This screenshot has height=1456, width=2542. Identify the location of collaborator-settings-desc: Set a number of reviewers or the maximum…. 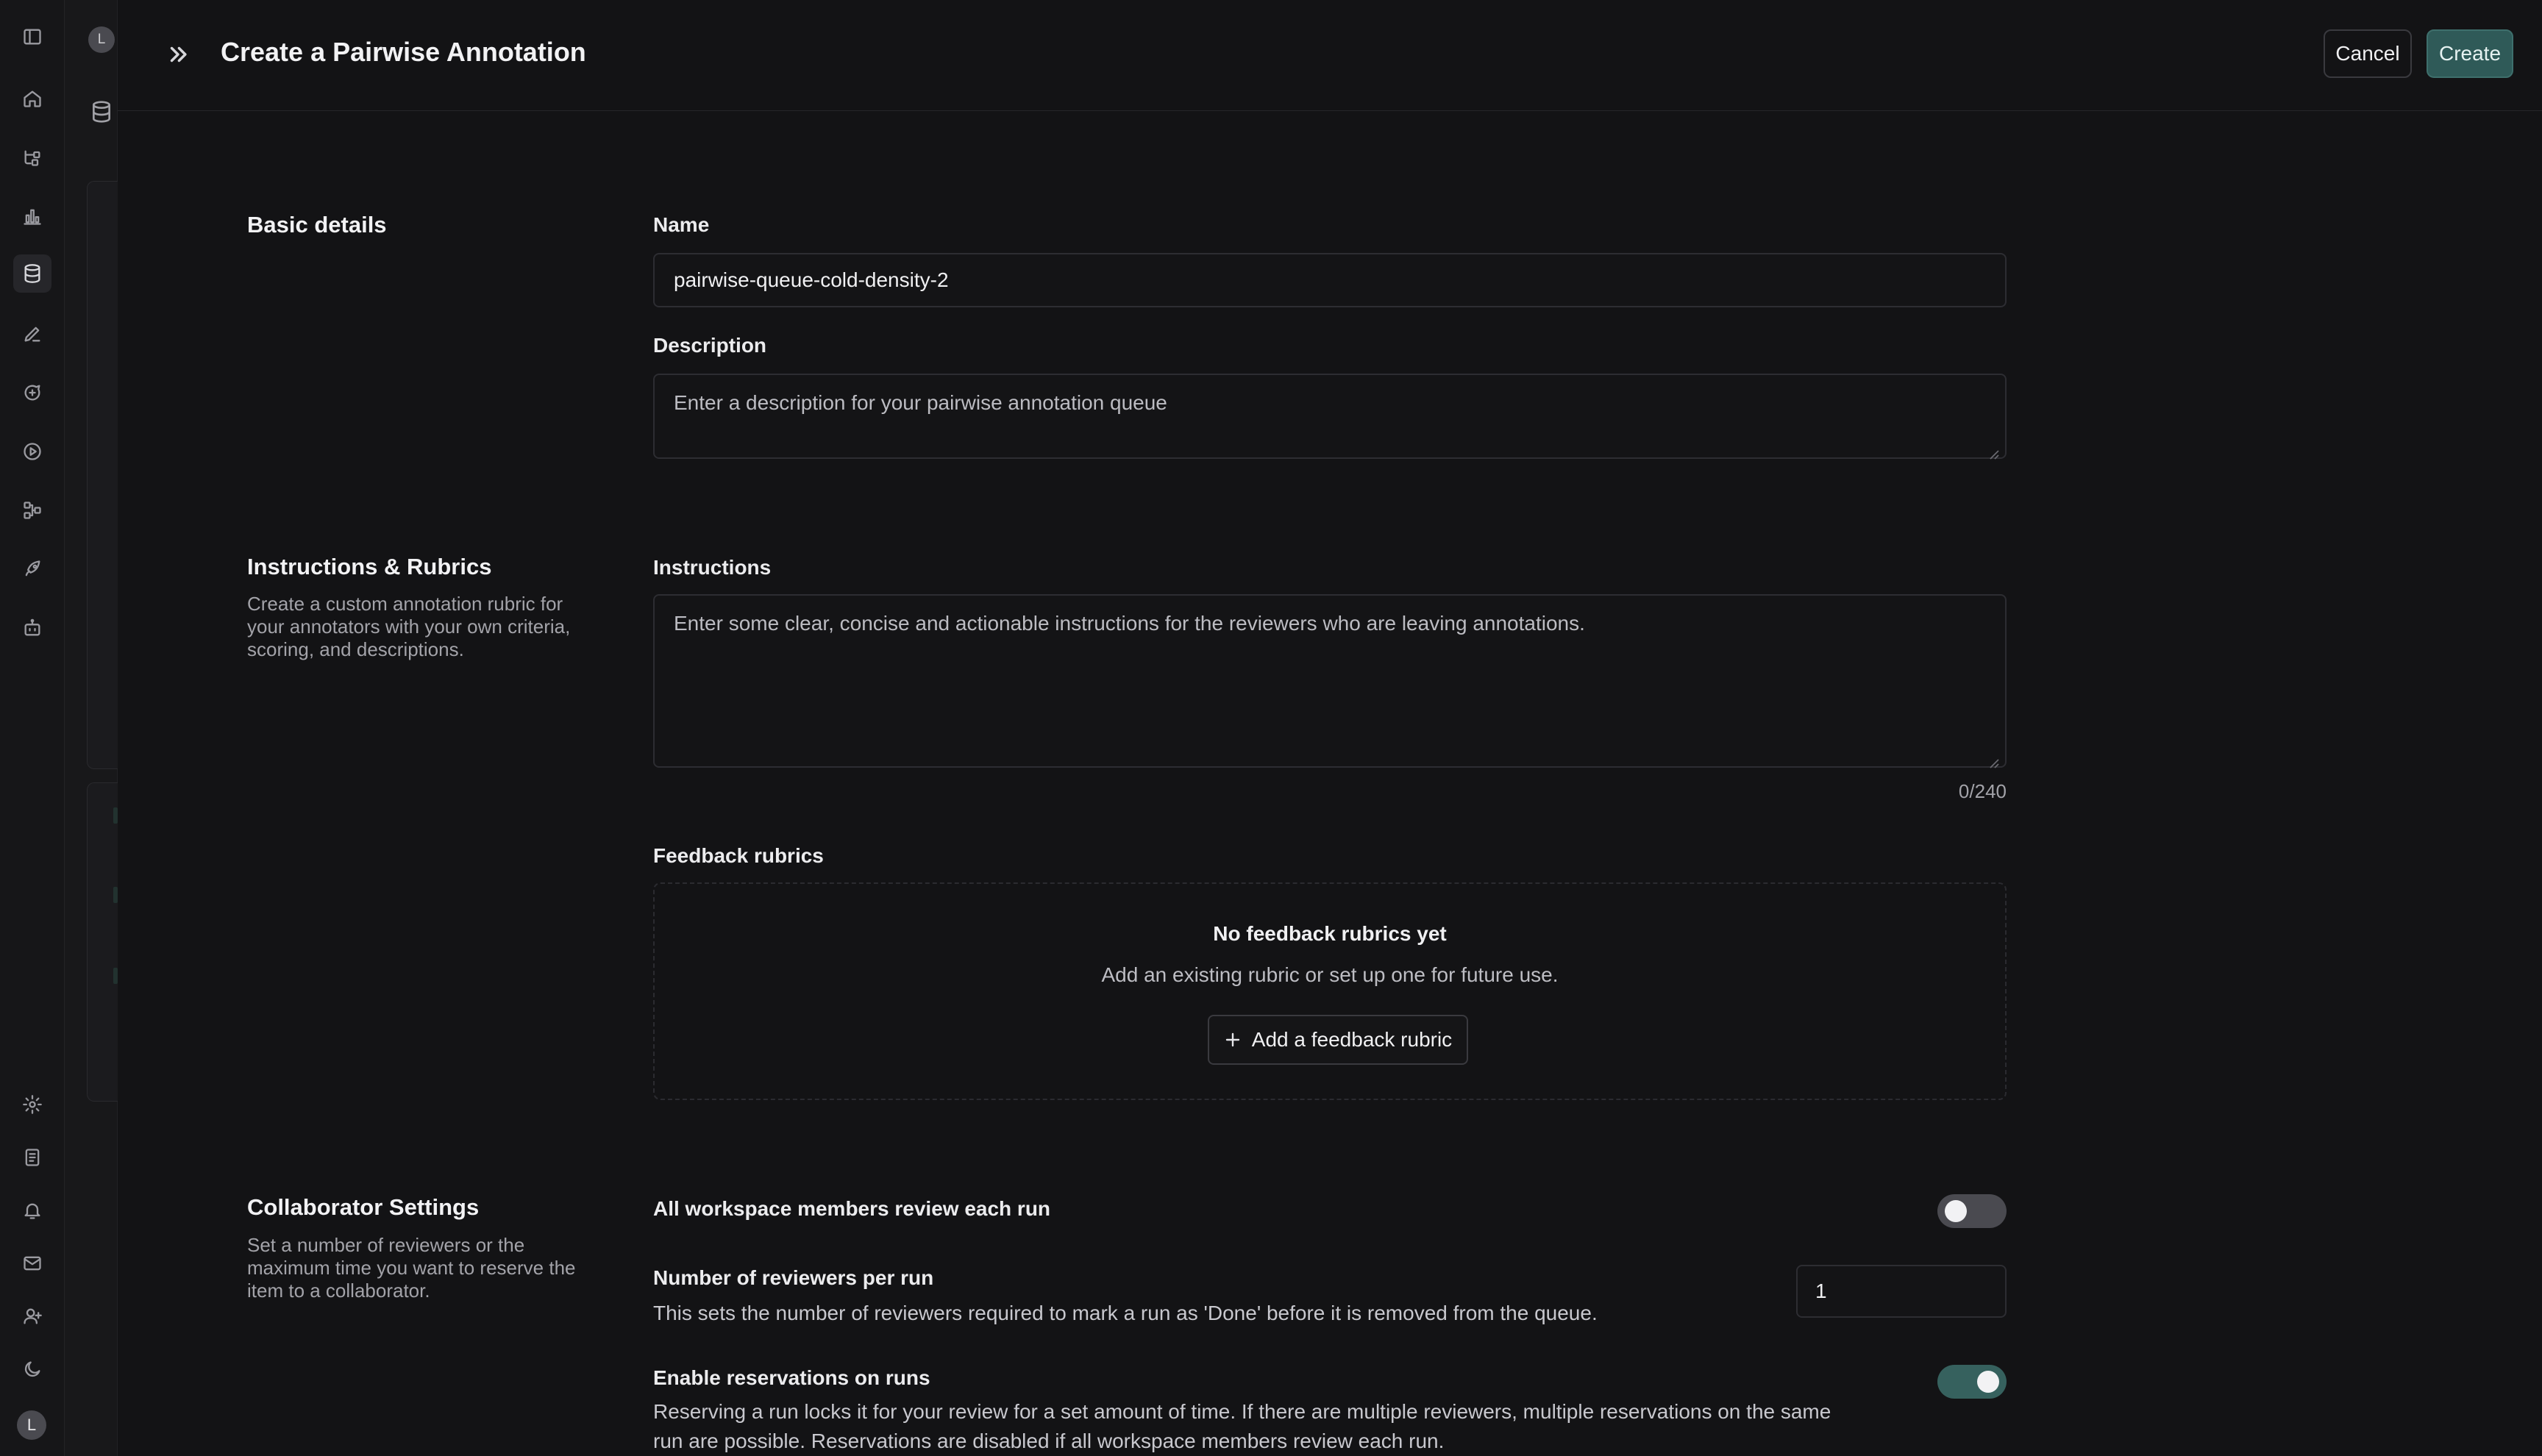
(412, 1268).